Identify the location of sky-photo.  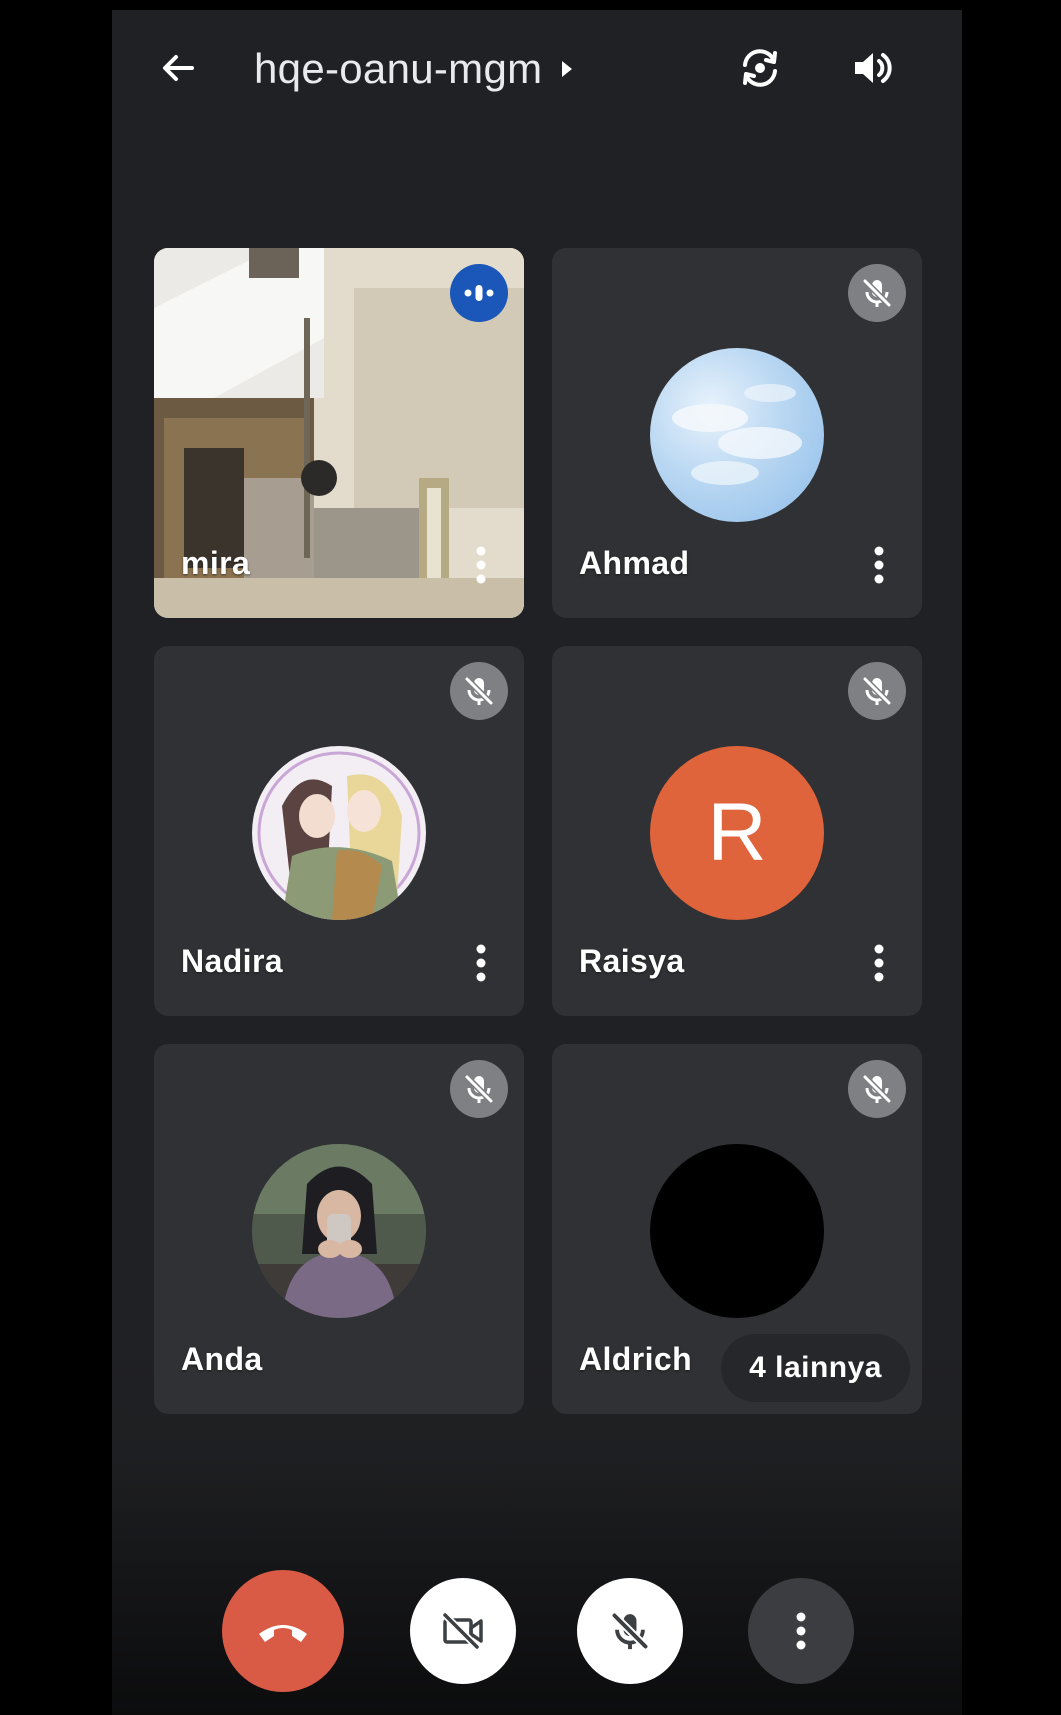
(737, 434).